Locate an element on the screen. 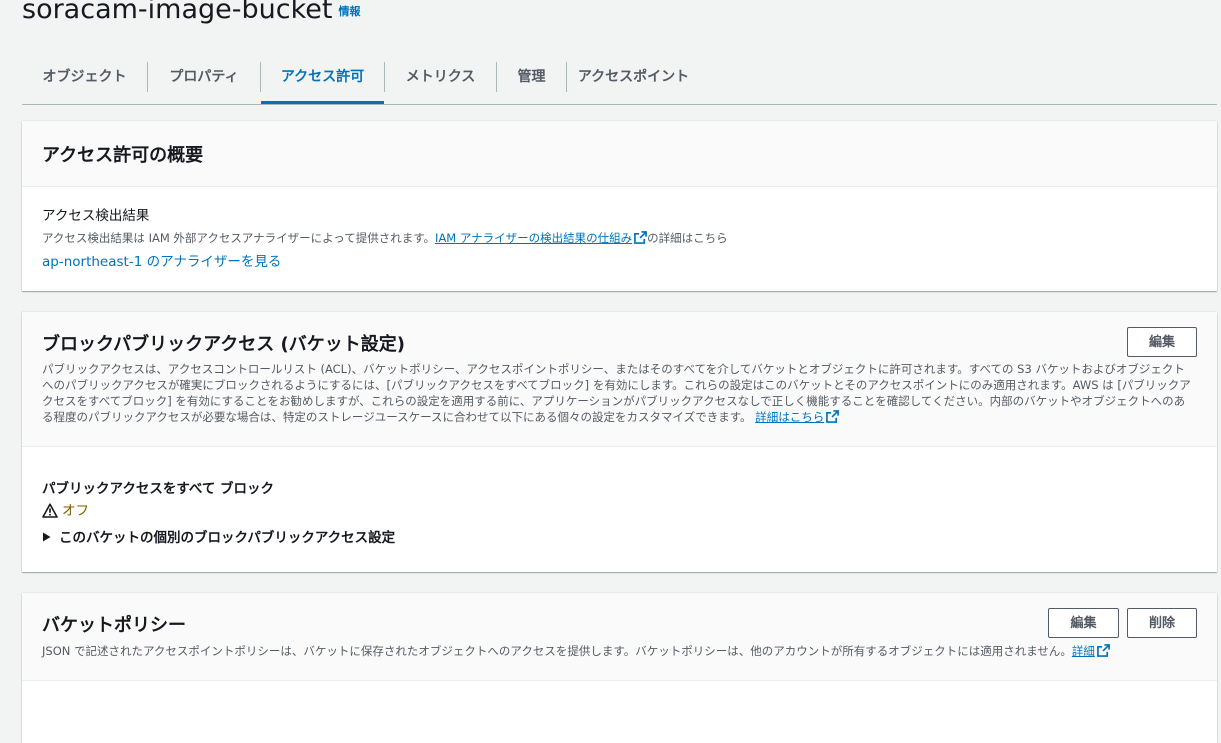  findings-heading: アクセス検出結果 is located at coordinates (96, 216).